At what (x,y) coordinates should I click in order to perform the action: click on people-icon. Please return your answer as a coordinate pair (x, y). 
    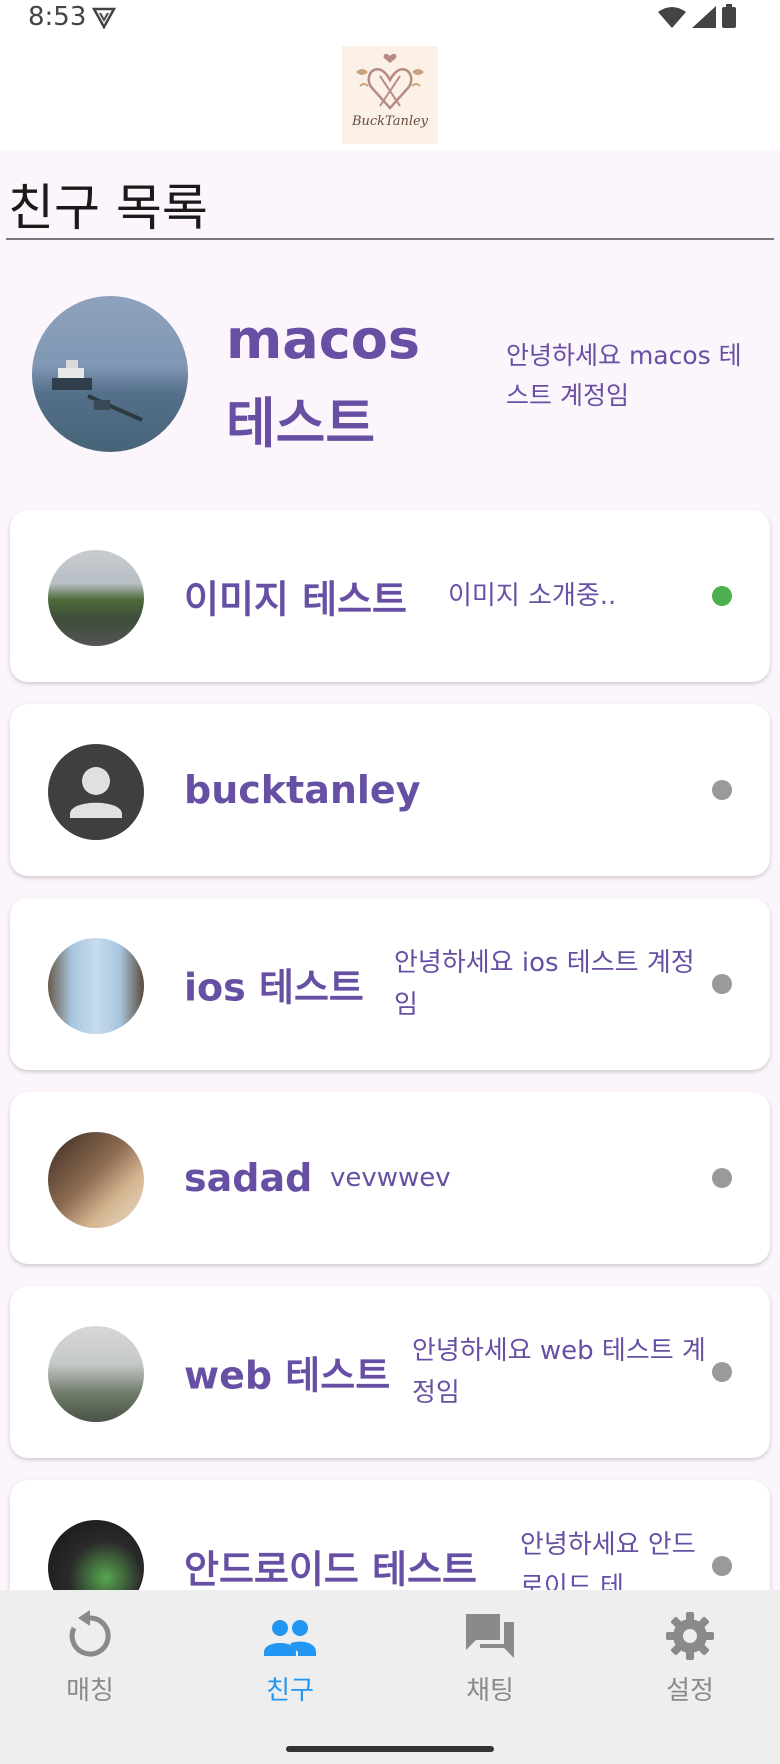
    Looking at the image, I should click on (290, 1638).